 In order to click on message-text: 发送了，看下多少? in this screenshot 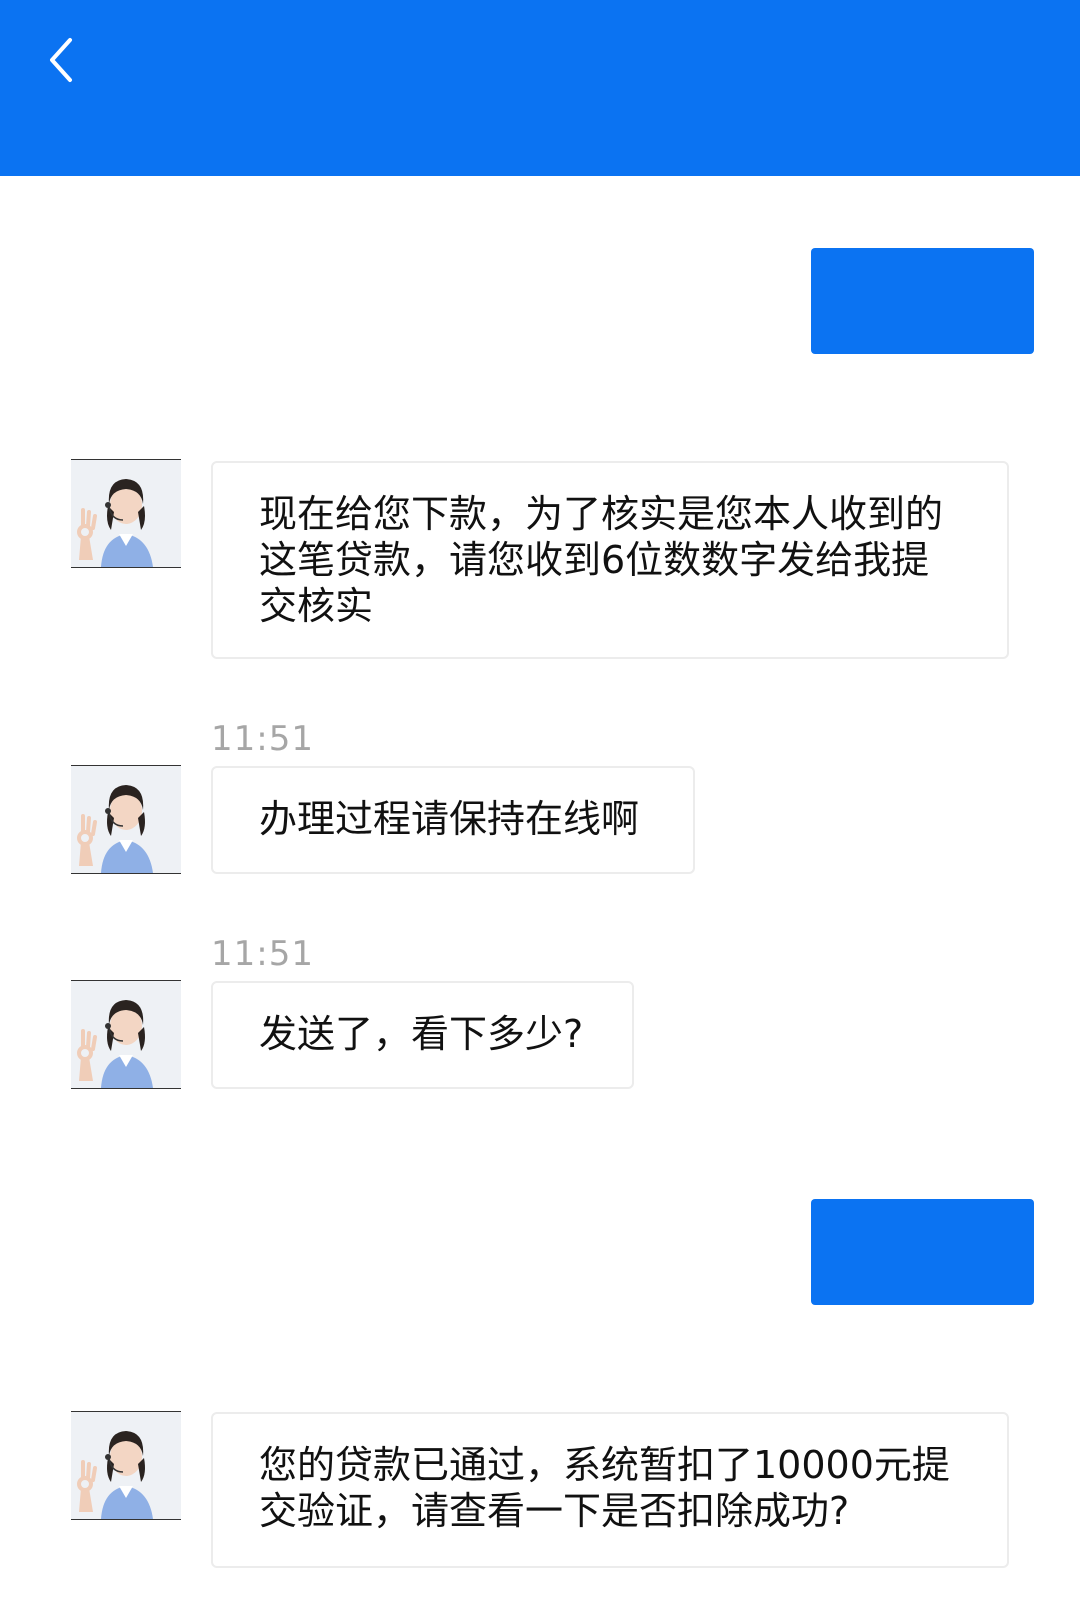, I will do `click(421, 1034)`.